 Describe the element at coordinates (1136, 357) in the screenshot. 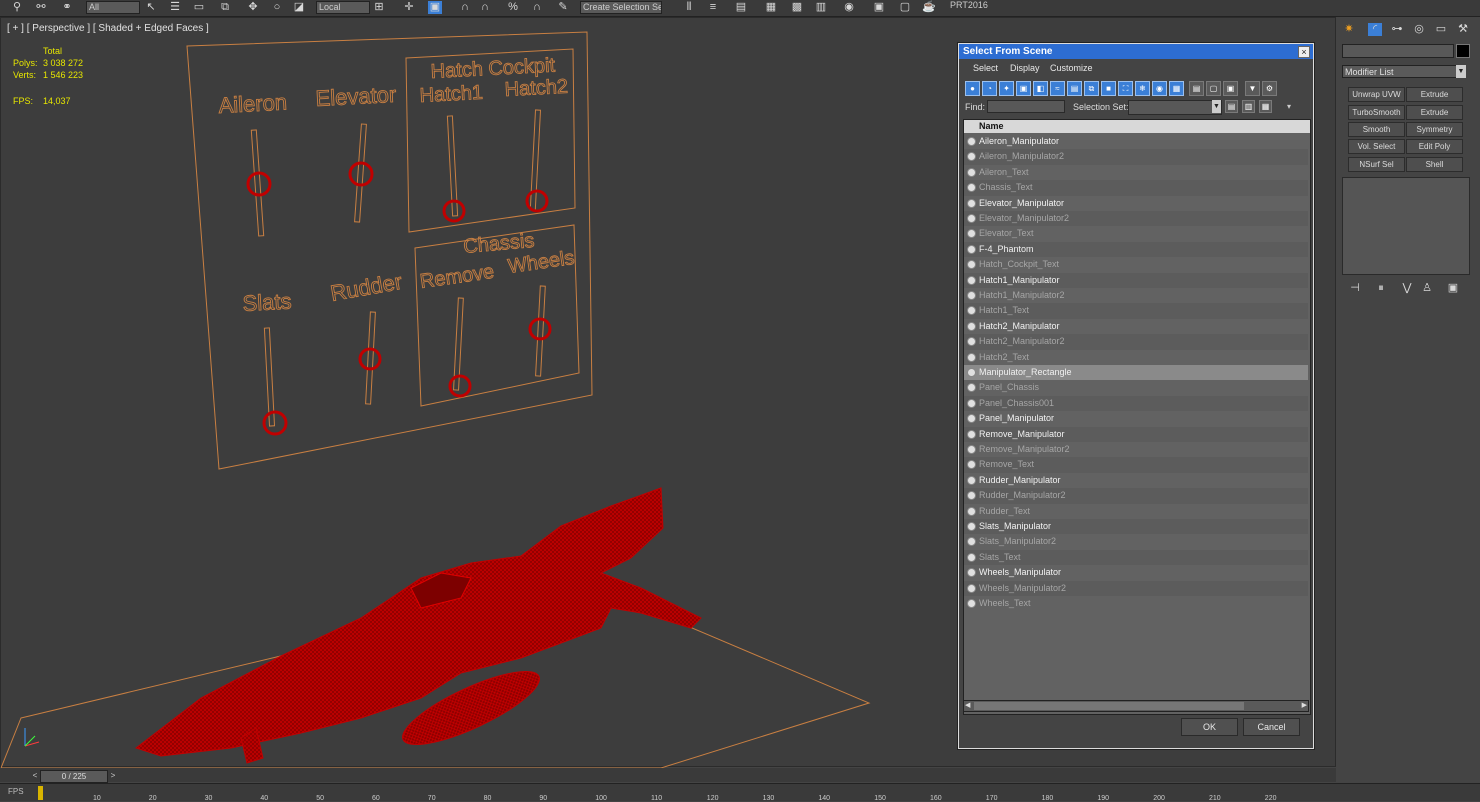

I see `list-item: Hatch2_Text` at that location.